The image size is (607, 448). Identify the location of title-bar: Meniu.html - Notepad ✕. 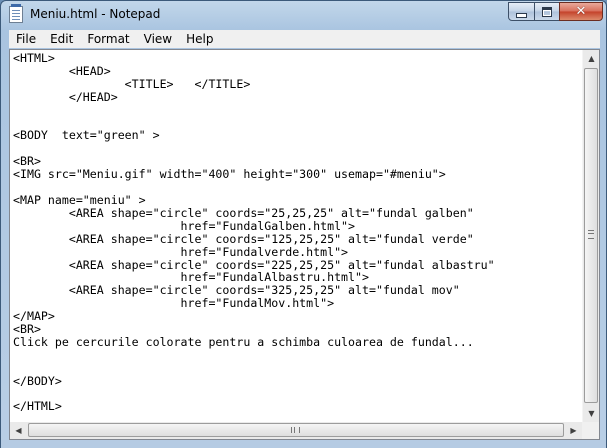
(303, 15).